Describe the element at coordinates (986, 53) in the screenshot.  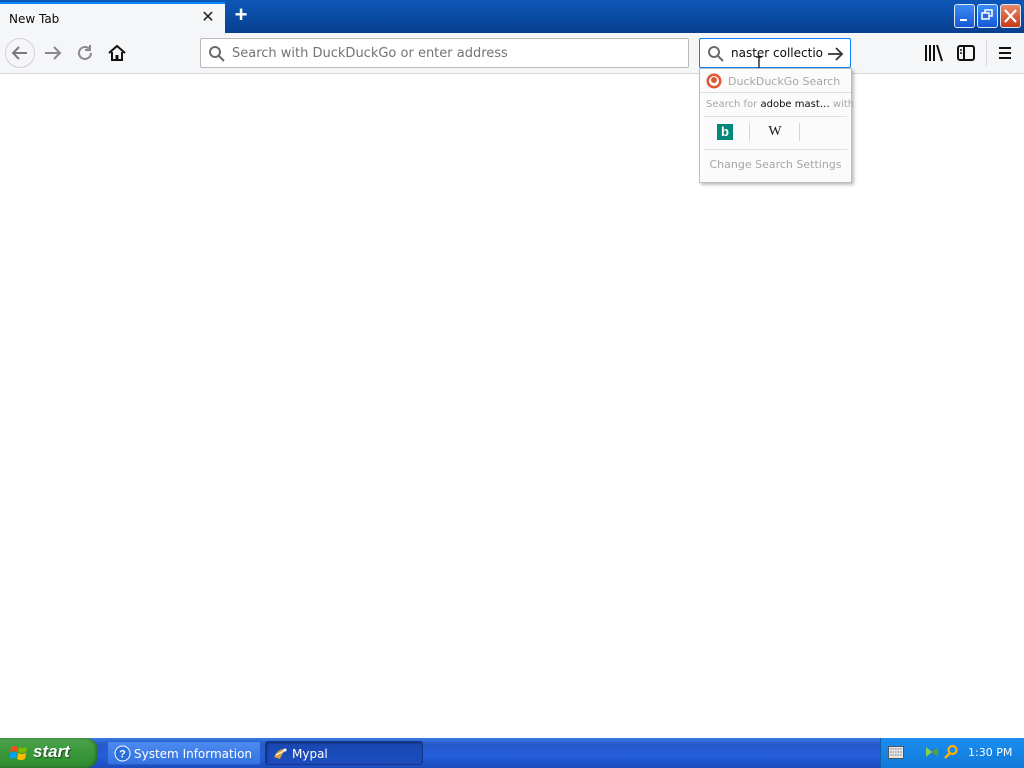
I see `toolbar-separator` at that location.